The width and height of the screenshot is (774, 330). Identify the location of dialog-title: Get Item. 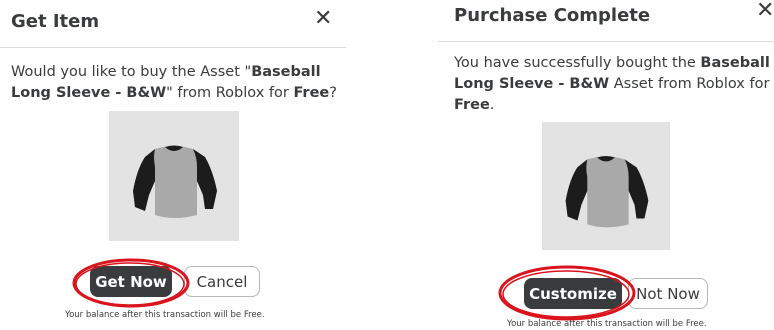
(55, 21).